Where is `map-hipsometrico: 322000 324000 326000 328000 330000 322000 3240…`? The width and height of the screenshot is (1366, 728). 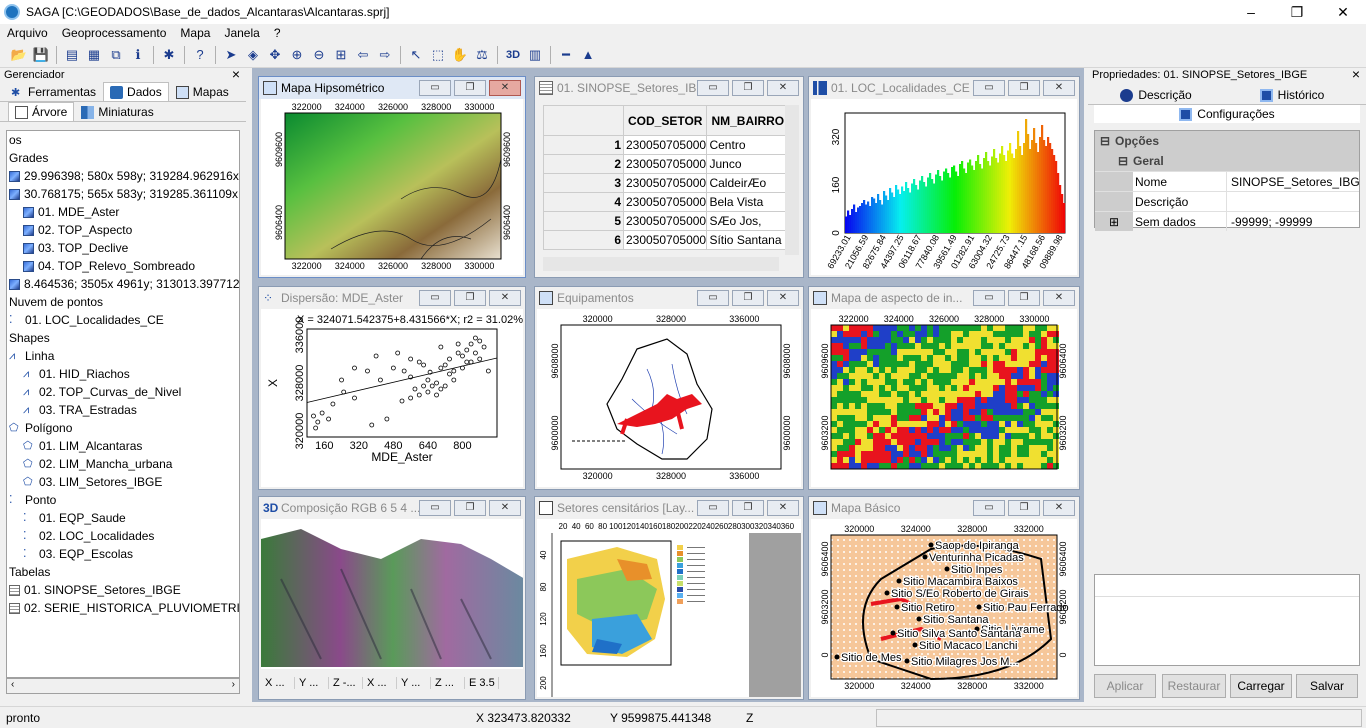
map-hipsometrico: 322000 324000 326000 328000 330000 322000 3240… is located at coordinates (392, 187).